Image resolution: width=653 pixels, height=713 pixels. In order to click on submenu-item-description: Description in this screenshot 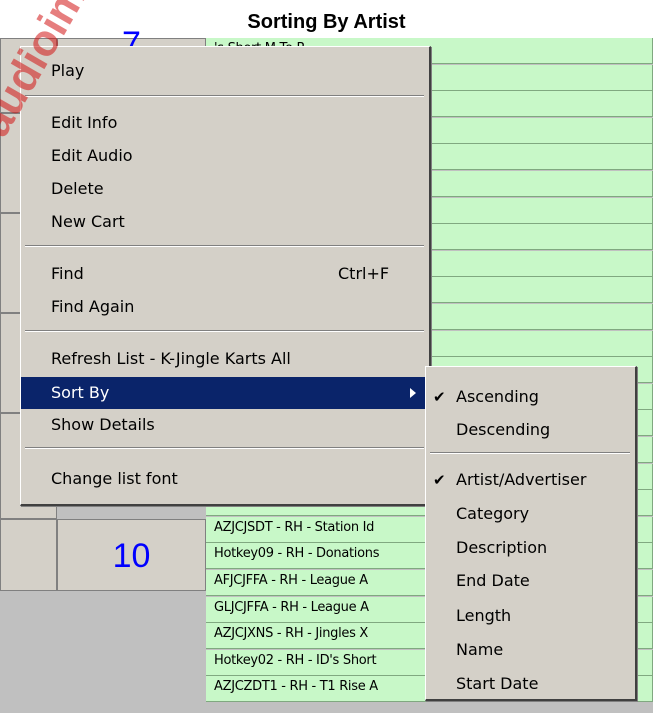, I will do `click(530, 548)`.